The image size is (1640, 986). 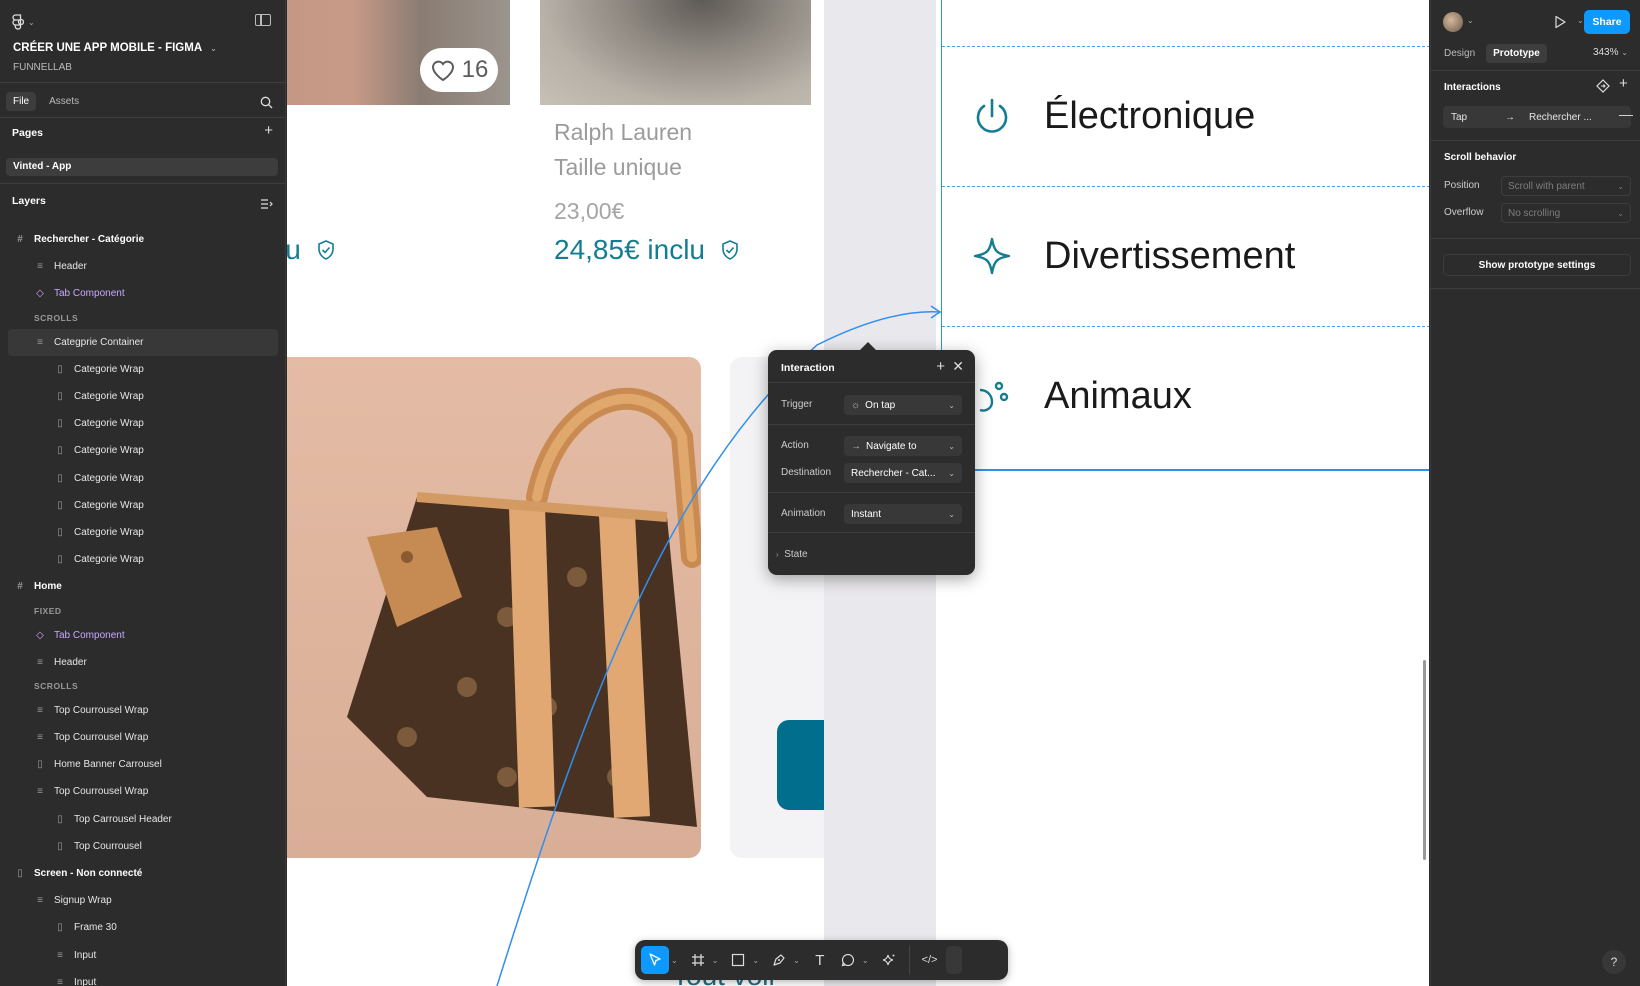 What do you see at coordinates (655, 960) in the screenshot?
I see `move-tool-button` at bounding box center [655, 960].